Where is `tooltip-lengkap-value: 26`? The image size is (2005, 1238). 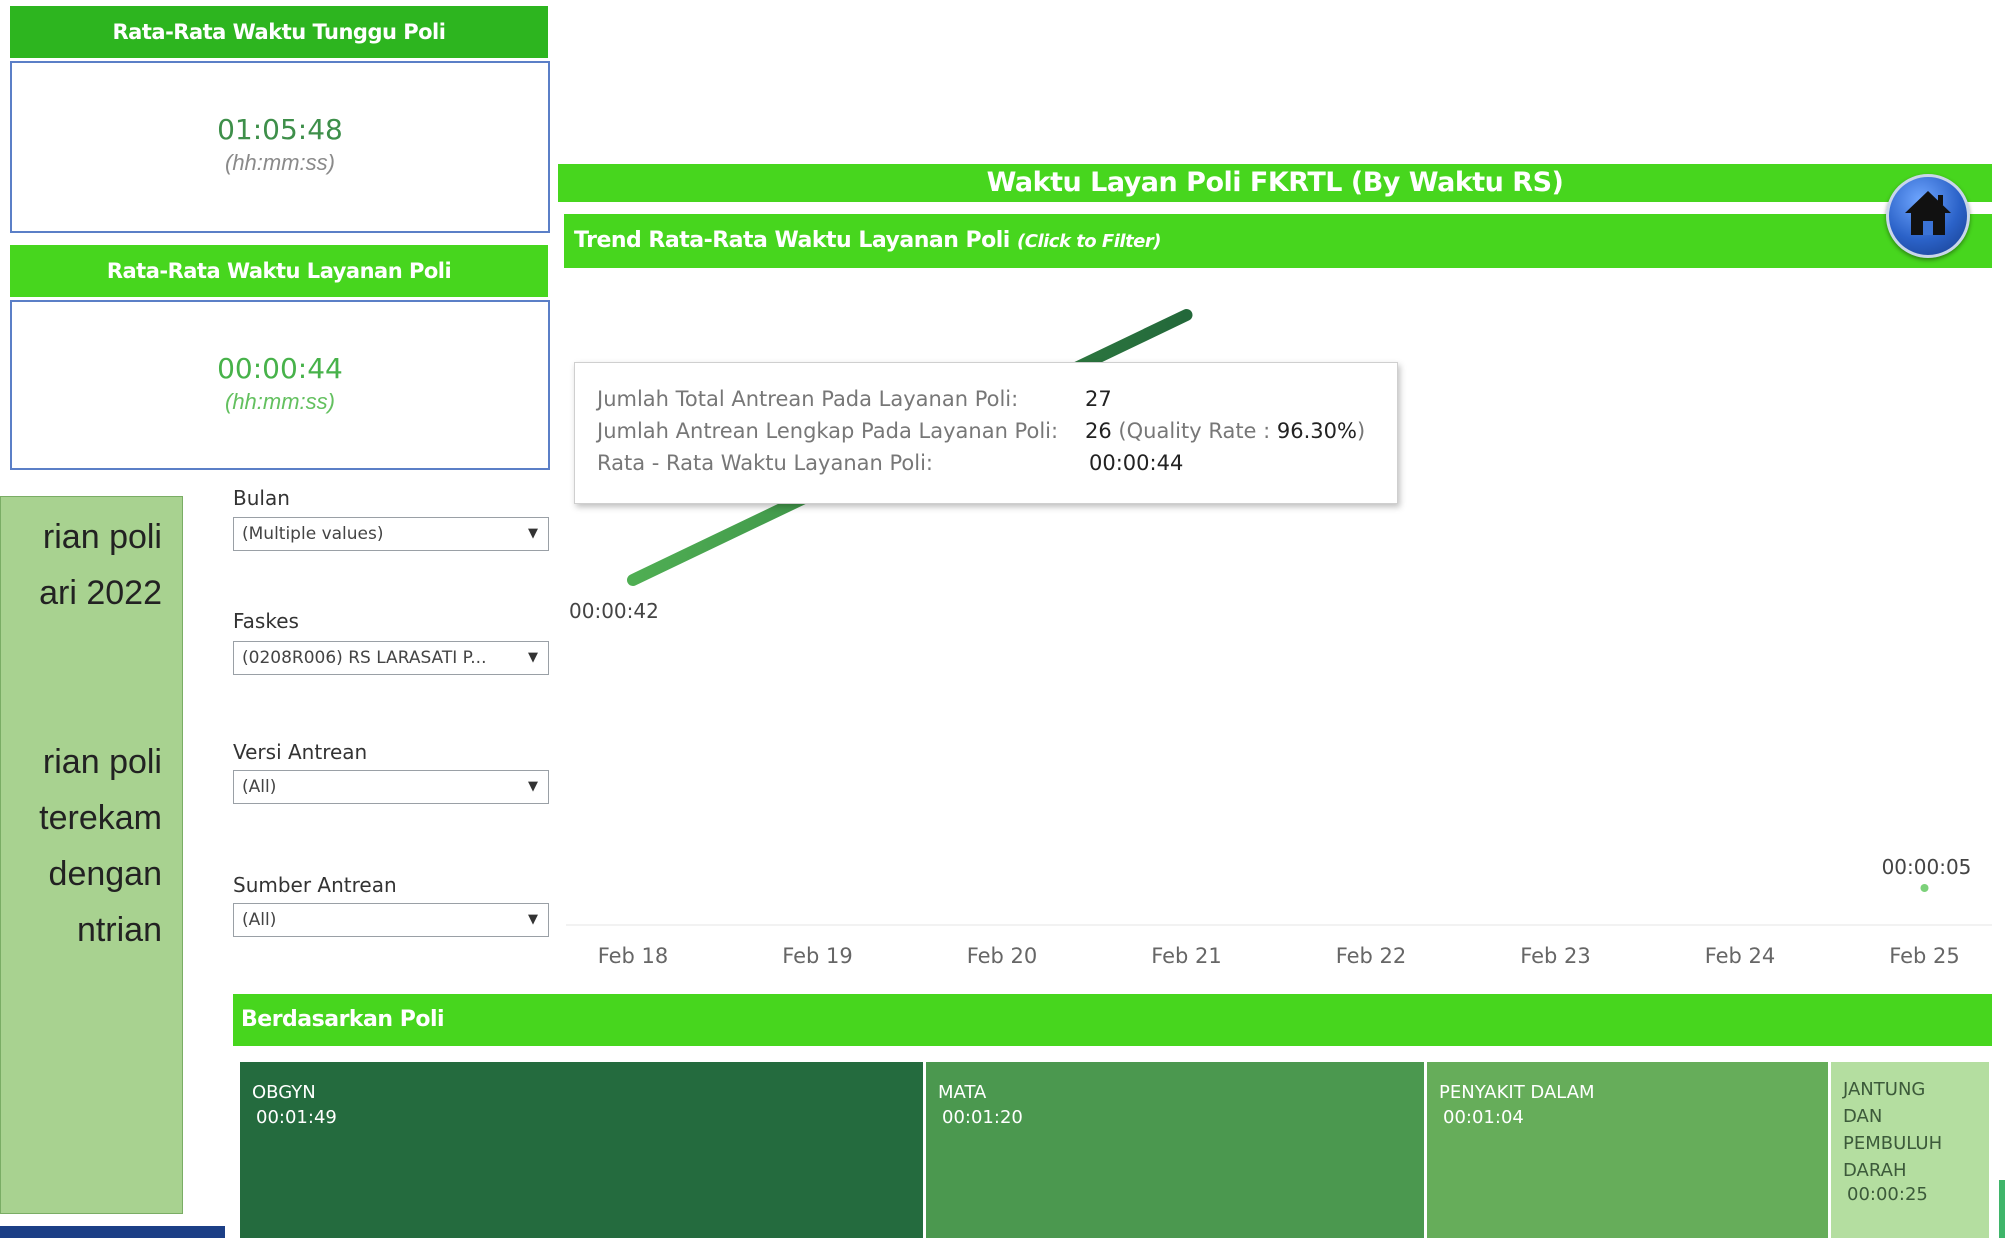 tooltip-lengkap-value: 26 is located at coordinates (1098, 431).